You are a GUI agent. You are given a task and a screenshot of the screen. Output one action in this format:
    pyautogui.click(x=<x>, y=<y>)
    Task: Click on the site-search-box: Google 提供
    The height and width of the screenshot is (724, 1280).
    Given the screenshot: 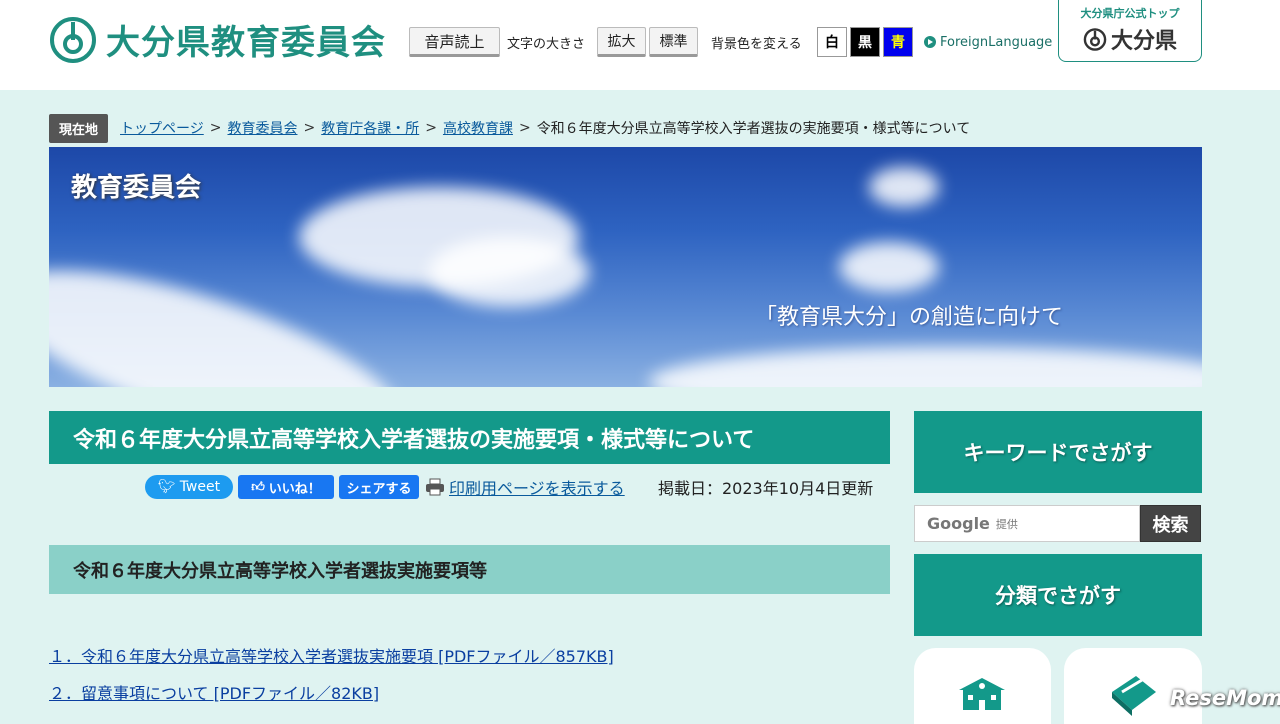 What is the action you would take?
    pyautogui.click(x=1027, y=523)
    